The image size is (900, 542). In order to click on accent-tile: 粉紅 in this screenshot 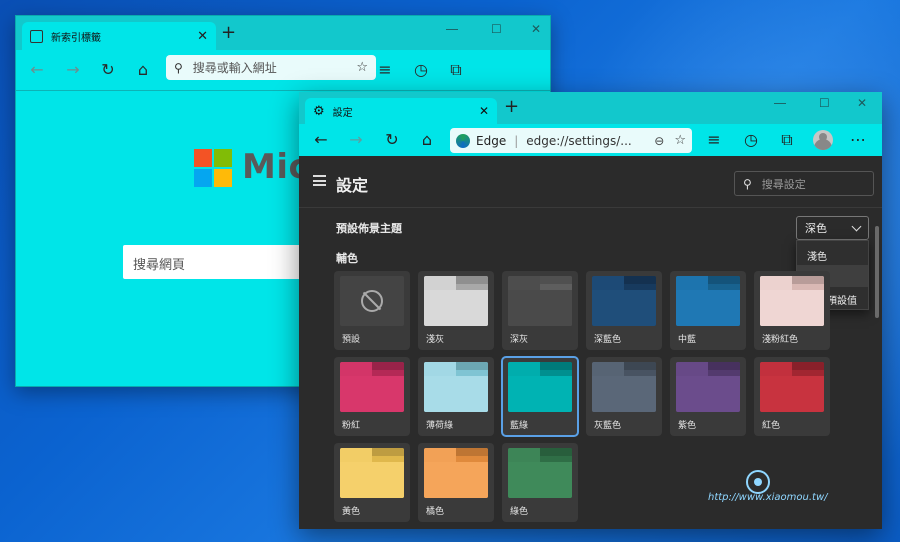, I will do `click(372, 396)`.